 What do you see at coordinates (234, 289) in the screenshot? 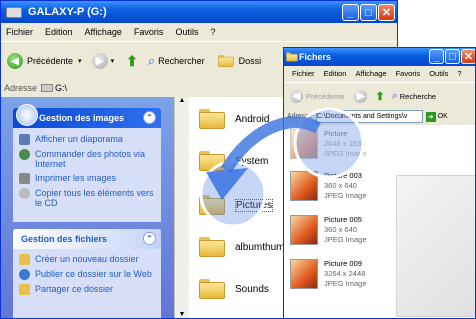
I see `folder-item-sounds: Sounds` at bounding box center [234, 289].